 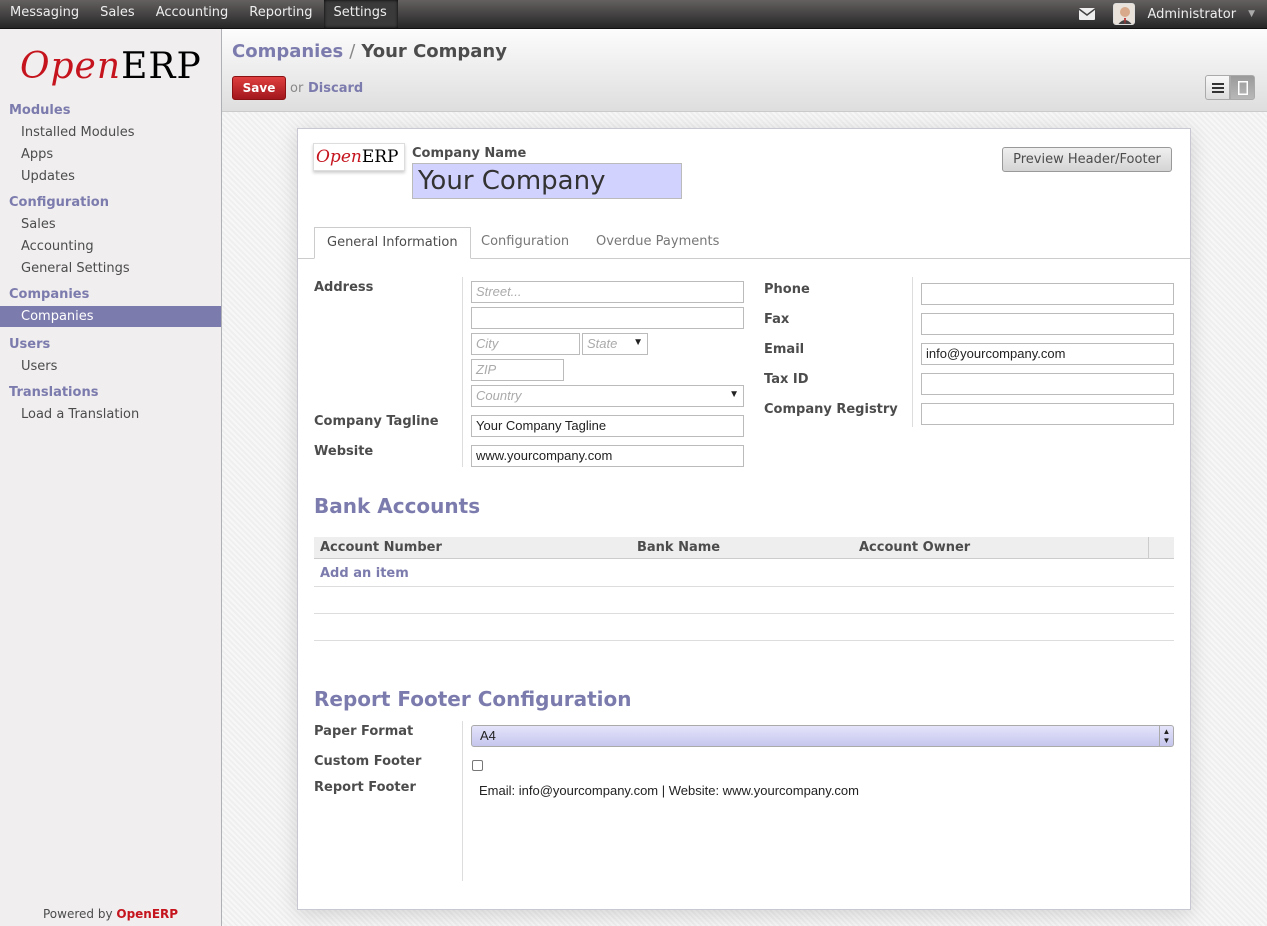 I want to click on preview-header-footer-button: Preview Header/Footer, so click(x=1087, y=159).